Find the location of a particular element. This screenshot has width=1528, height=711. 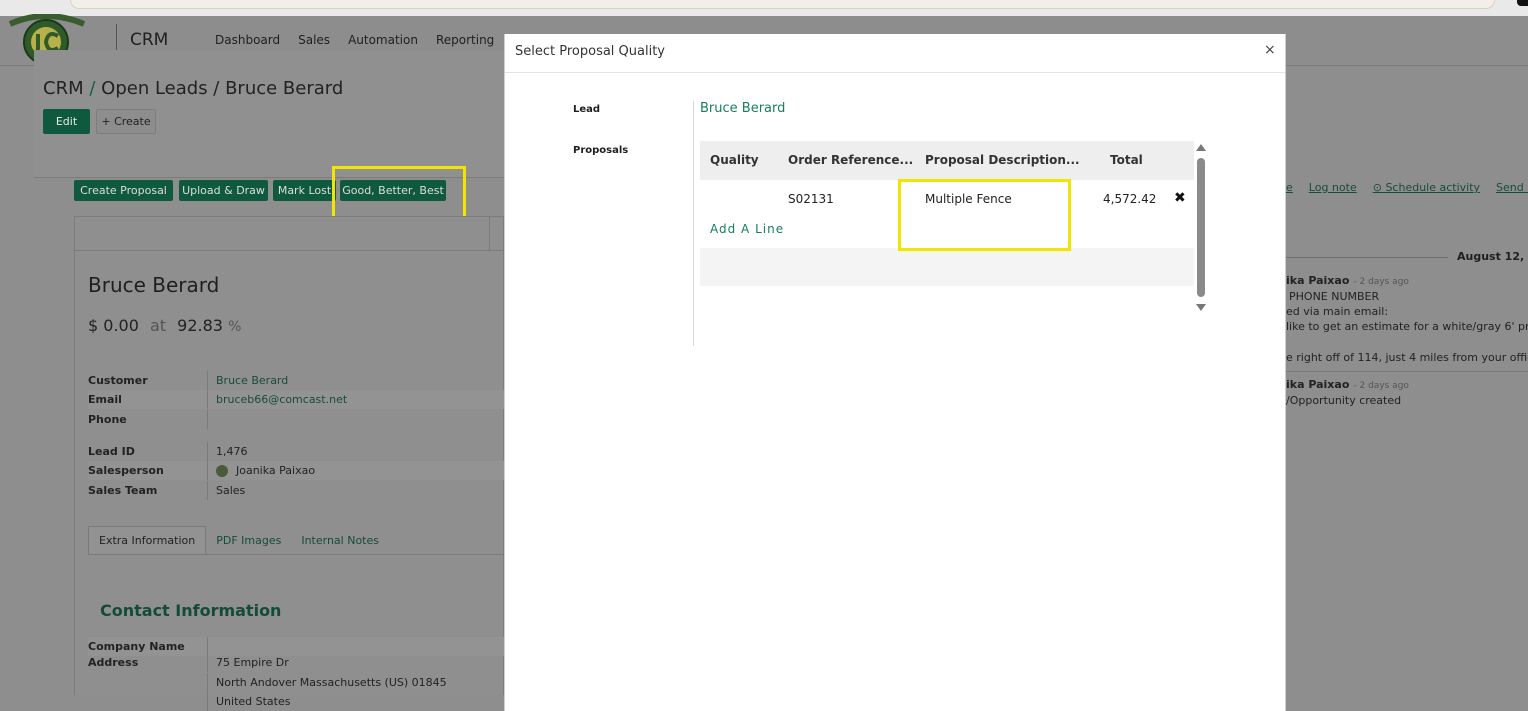

browser-corner is located at coordinates (1522, 3).